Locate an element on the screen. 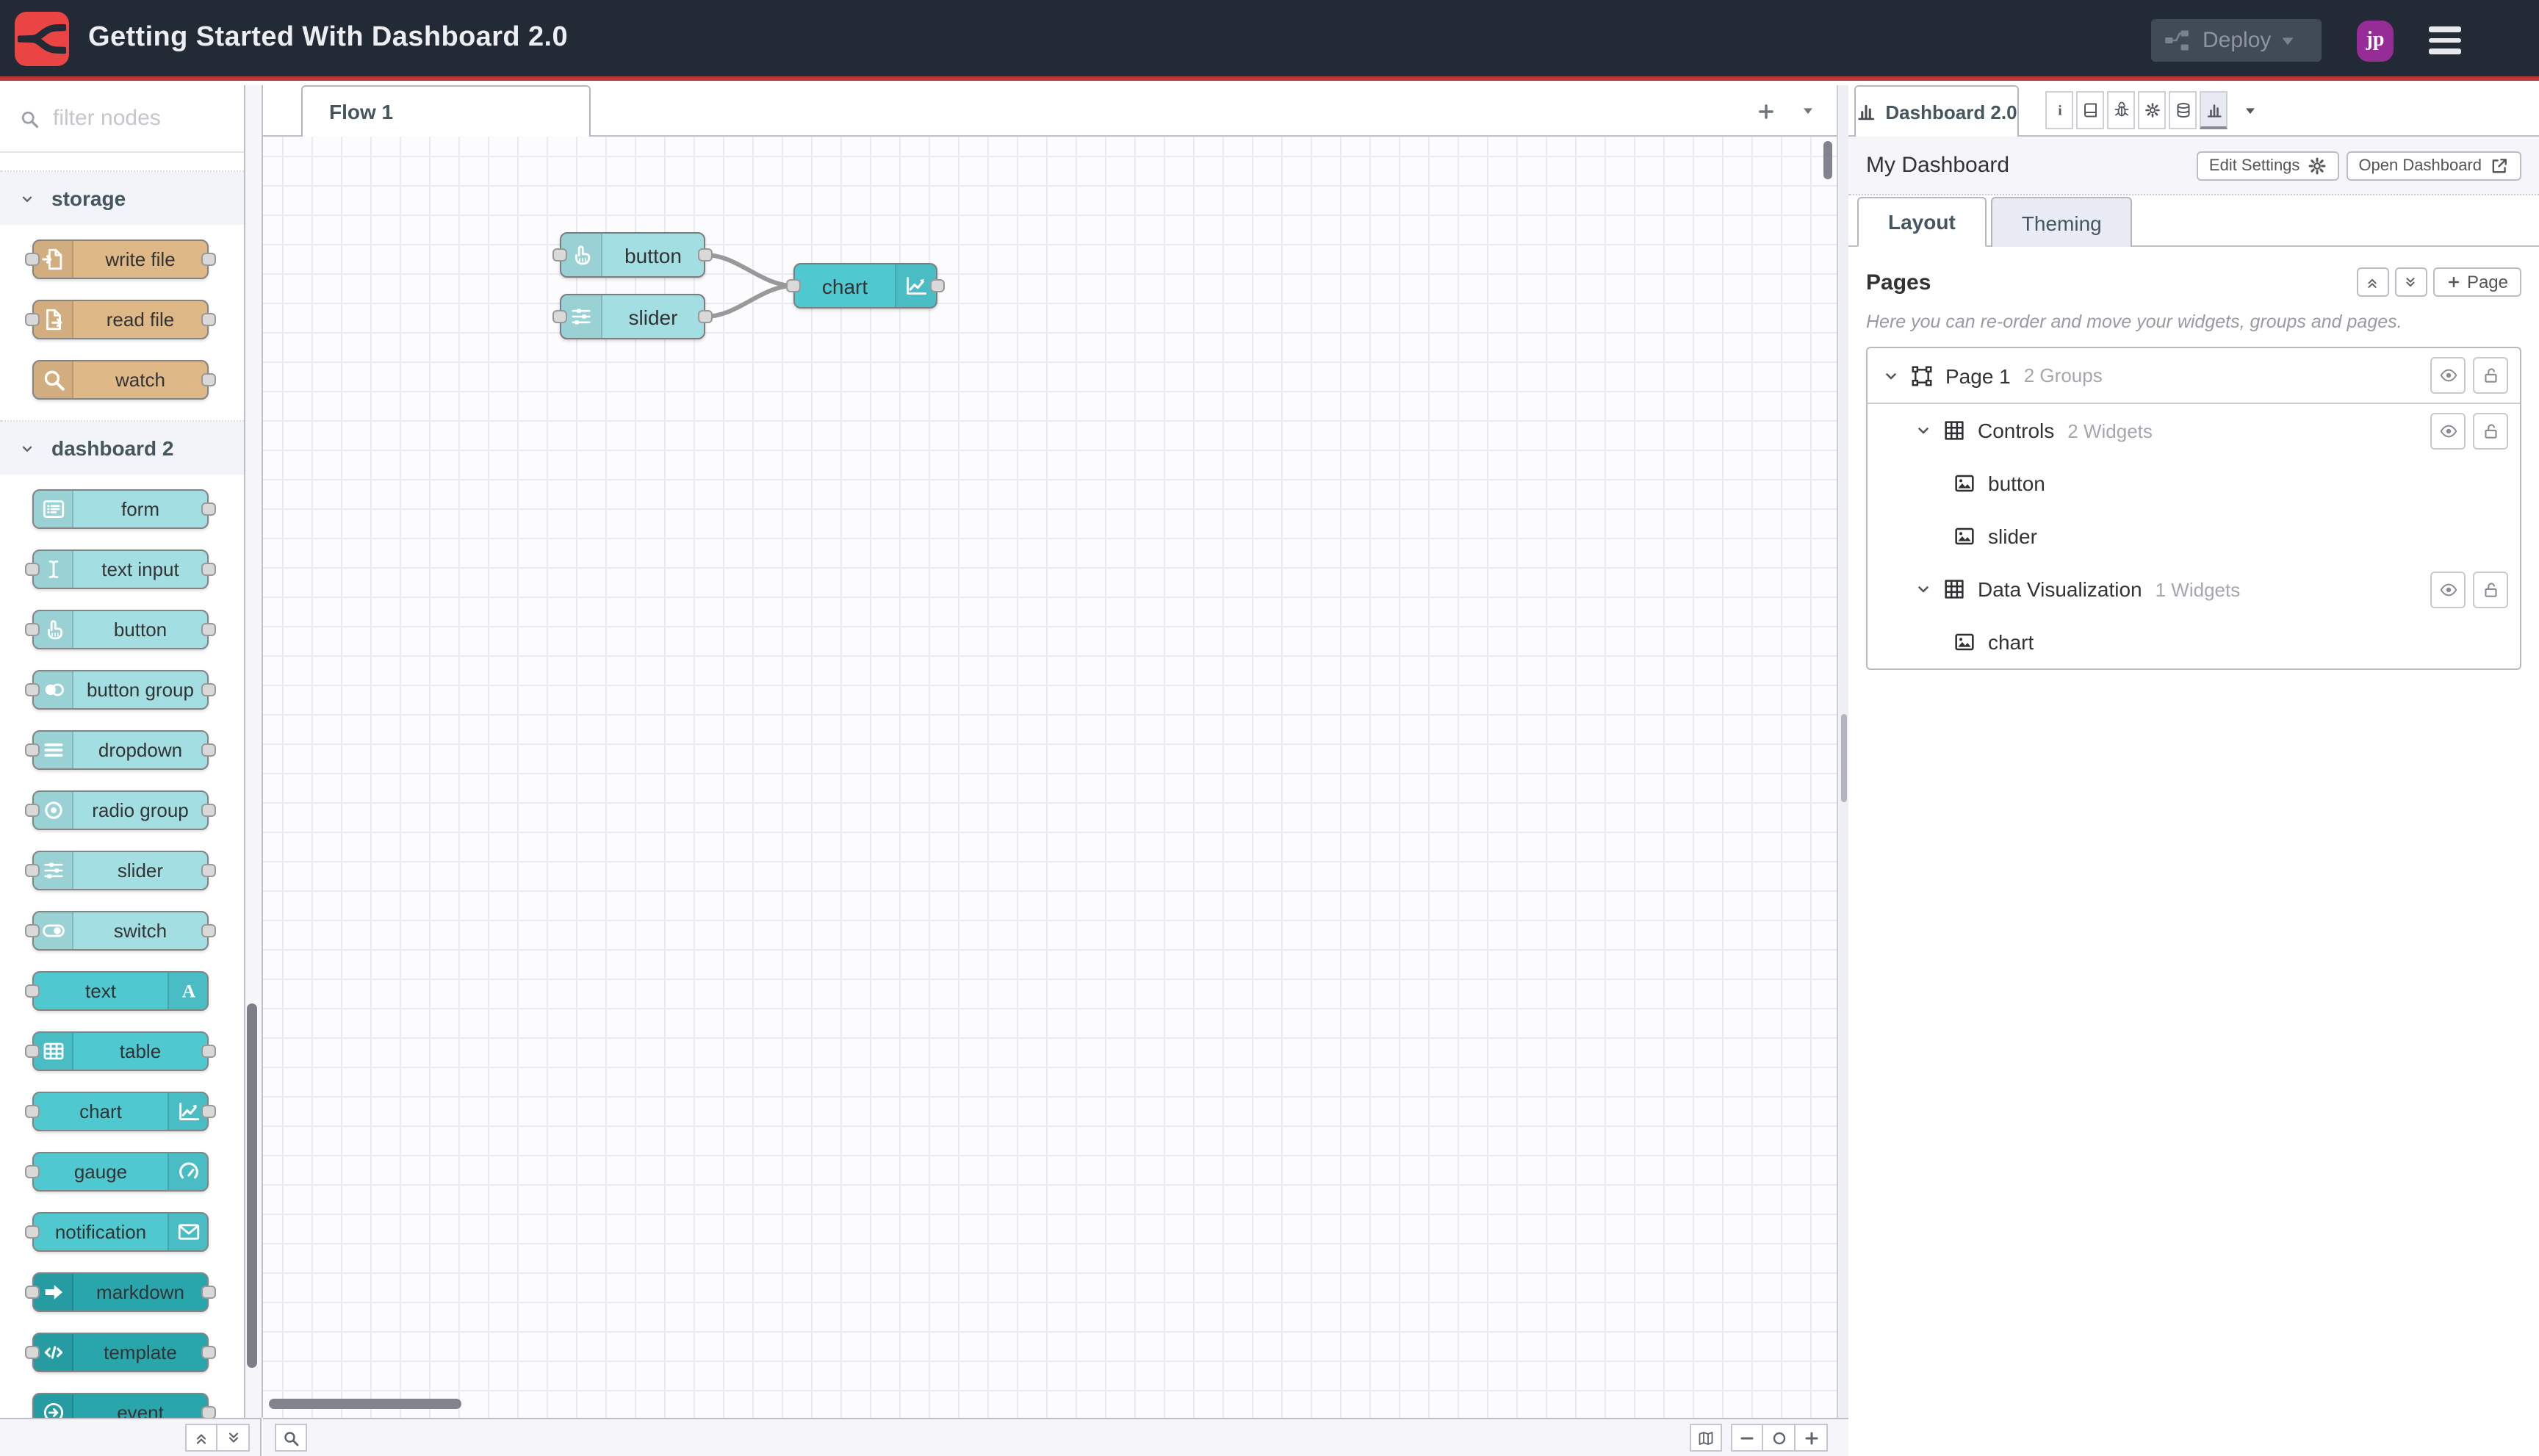 This screenshot has width=2539, height=1456. main-menu-button is located at coordinates (2445, 40).